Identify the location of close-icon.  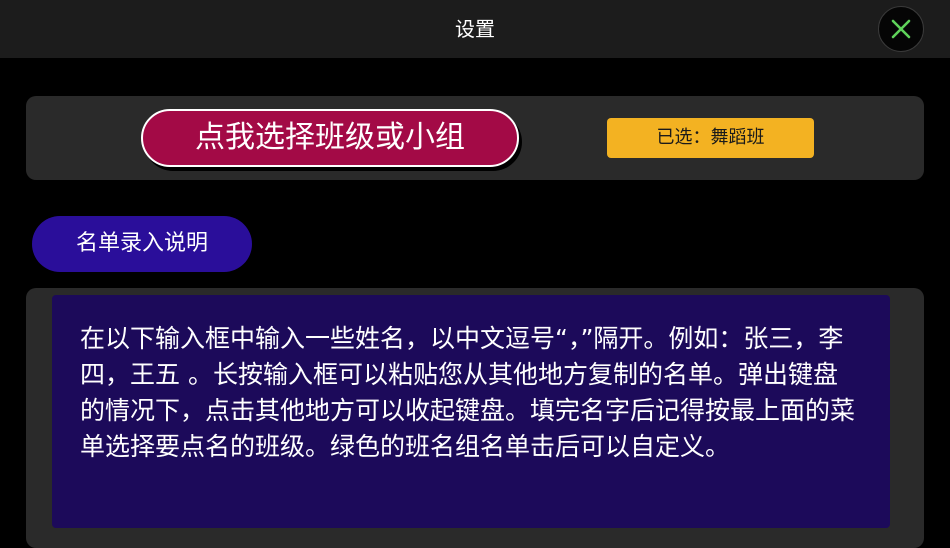
(901, 29).